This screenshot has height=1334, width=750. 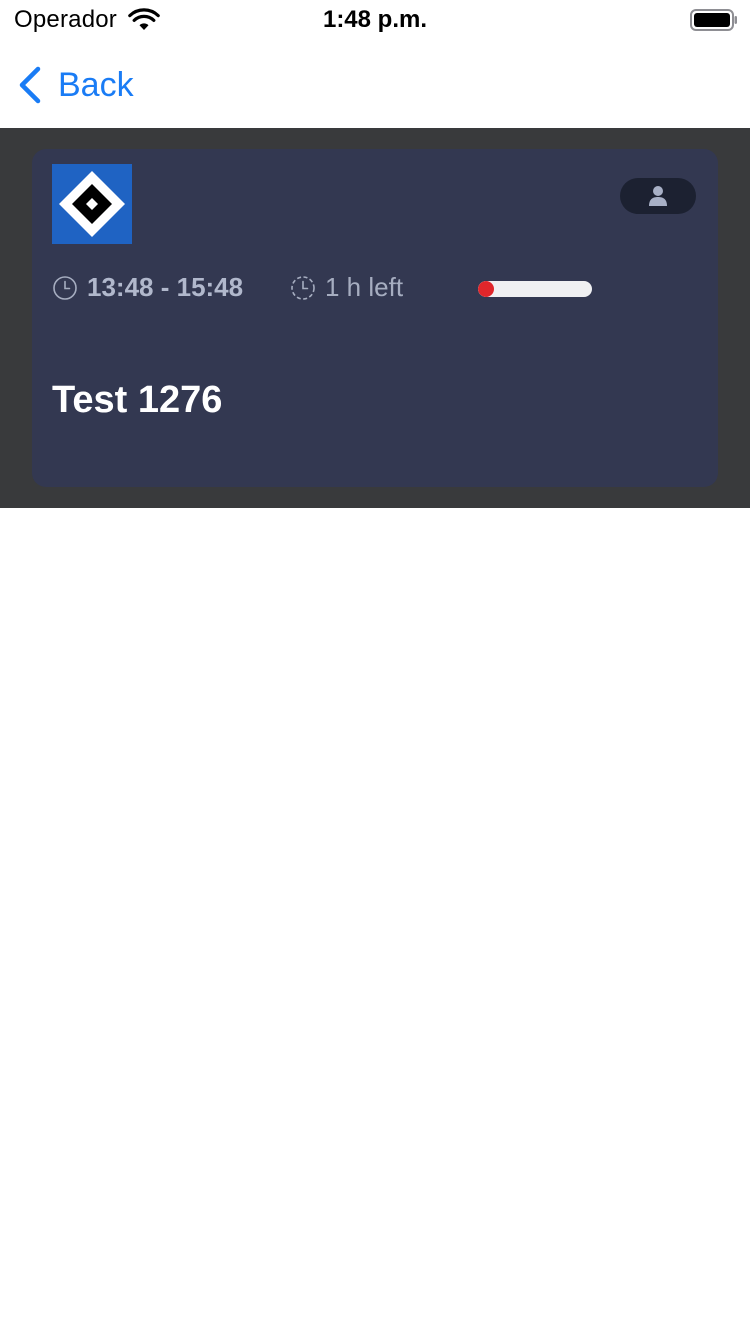 I want to click on event-title: Test 1276, so click(x=137, y=400).